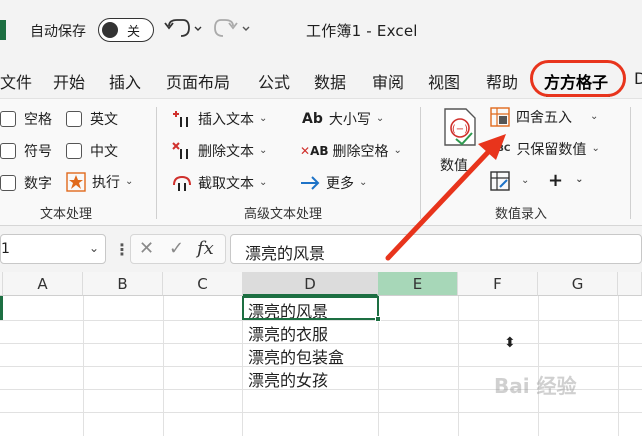 This screenshot has width=642, height=436. What do you see at coordinates (330, 81) in the screenshot?
I see `tab-data: 数据` at bounding box center [330, 81].